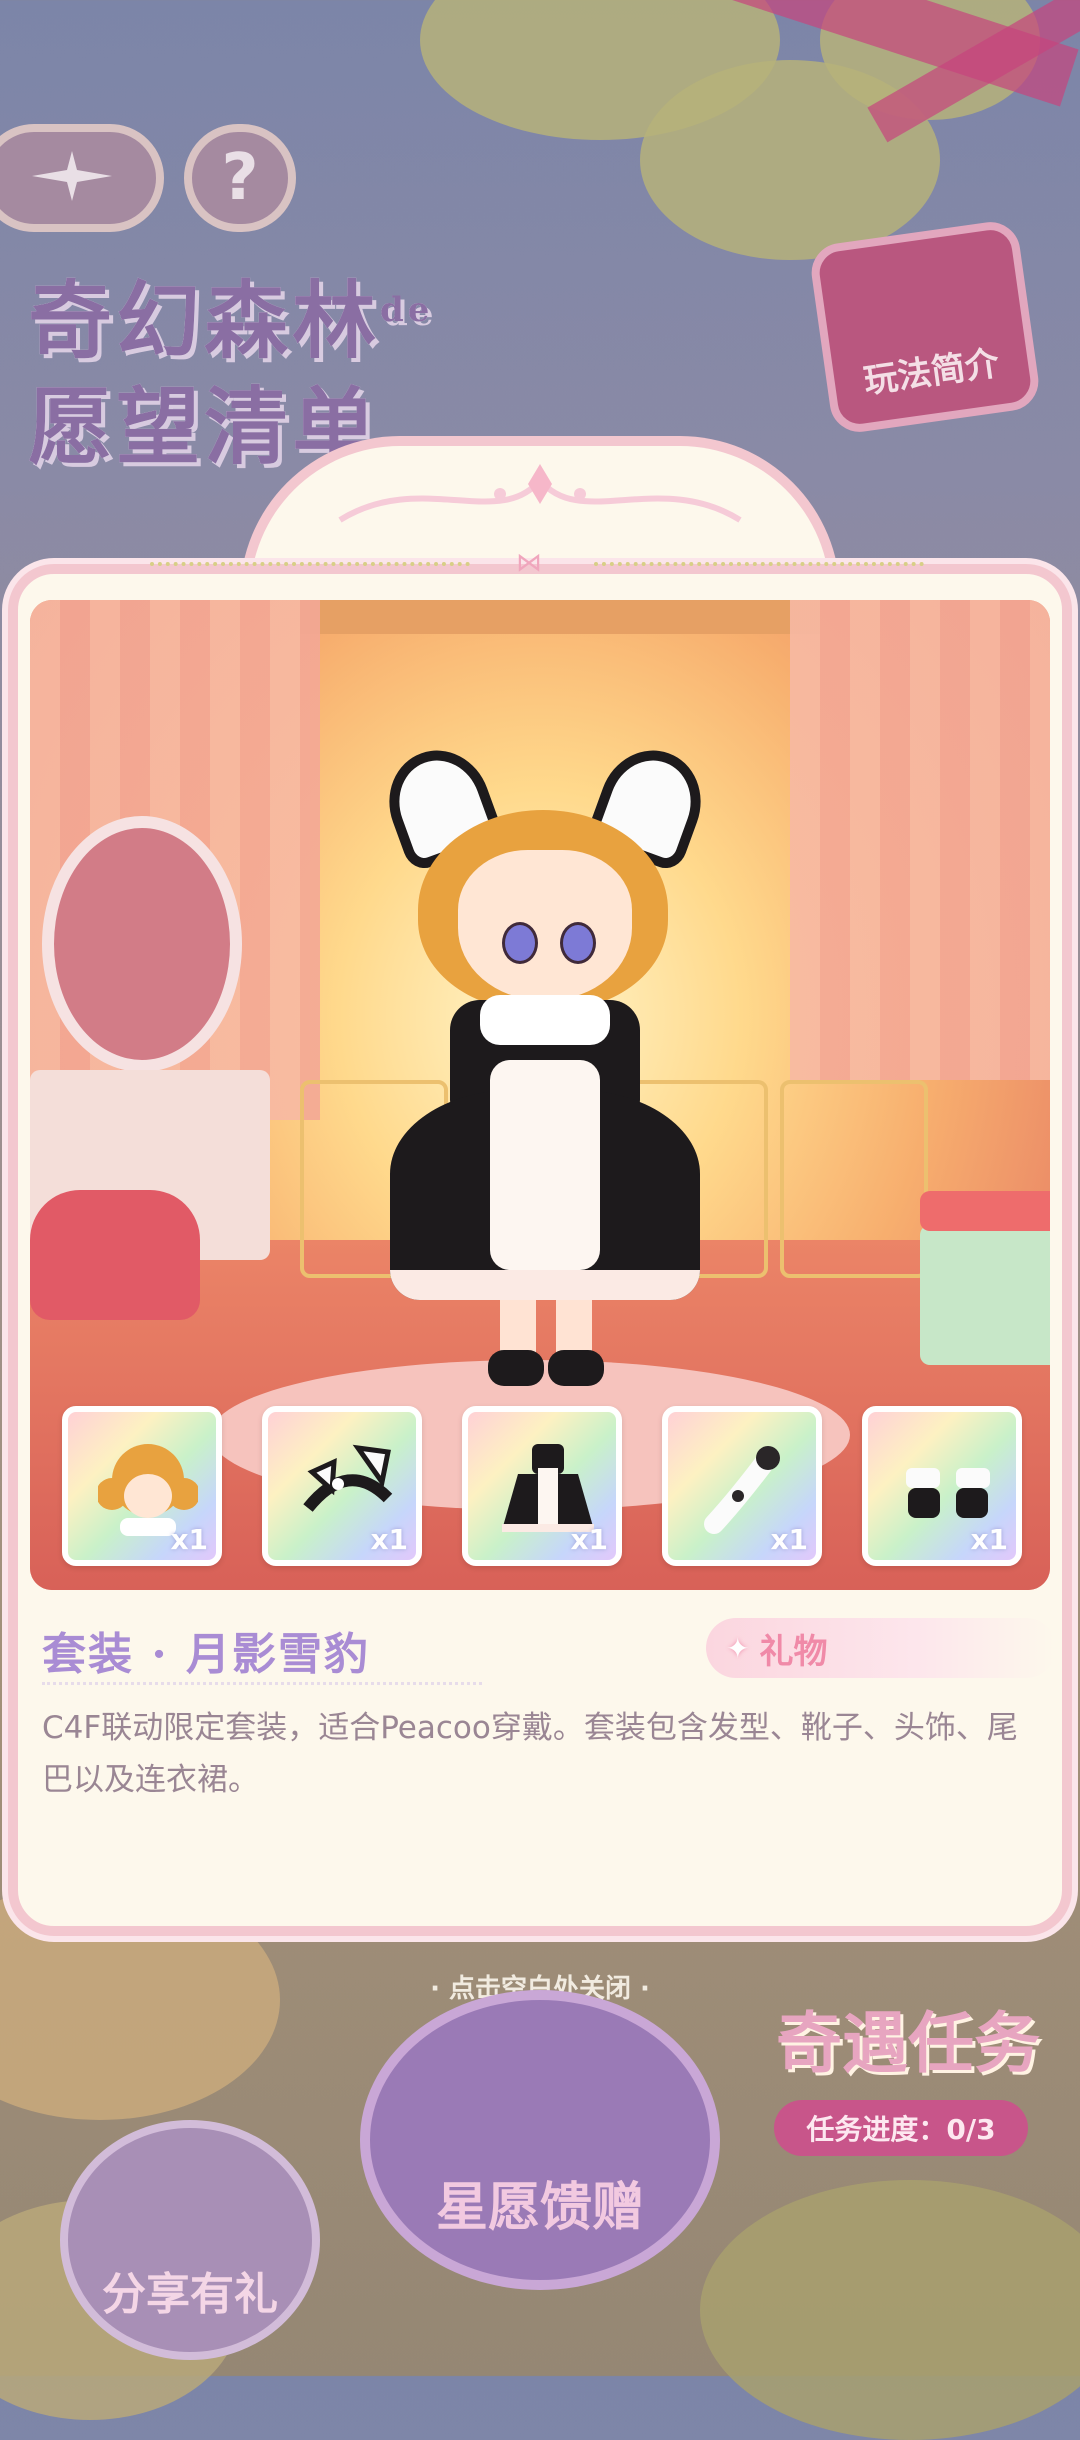 Image resolution: width=1080 pixels, height=2440 pixels. Describe the element at coordinates (925, 327) in the screenshot. I see `intro-button: 玩法简介` at that location.